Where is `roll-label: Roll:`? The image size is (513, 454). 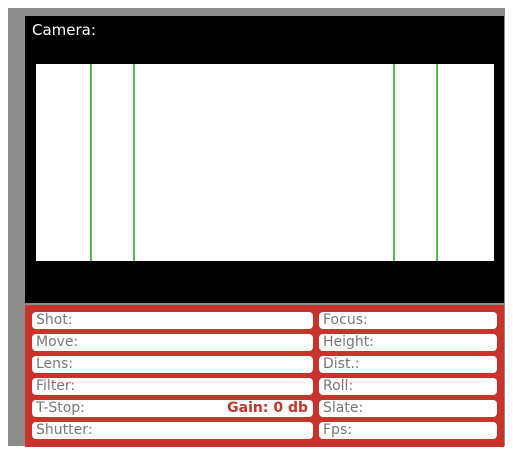
roll-label: Roll: is located at coordinates (338, 386).